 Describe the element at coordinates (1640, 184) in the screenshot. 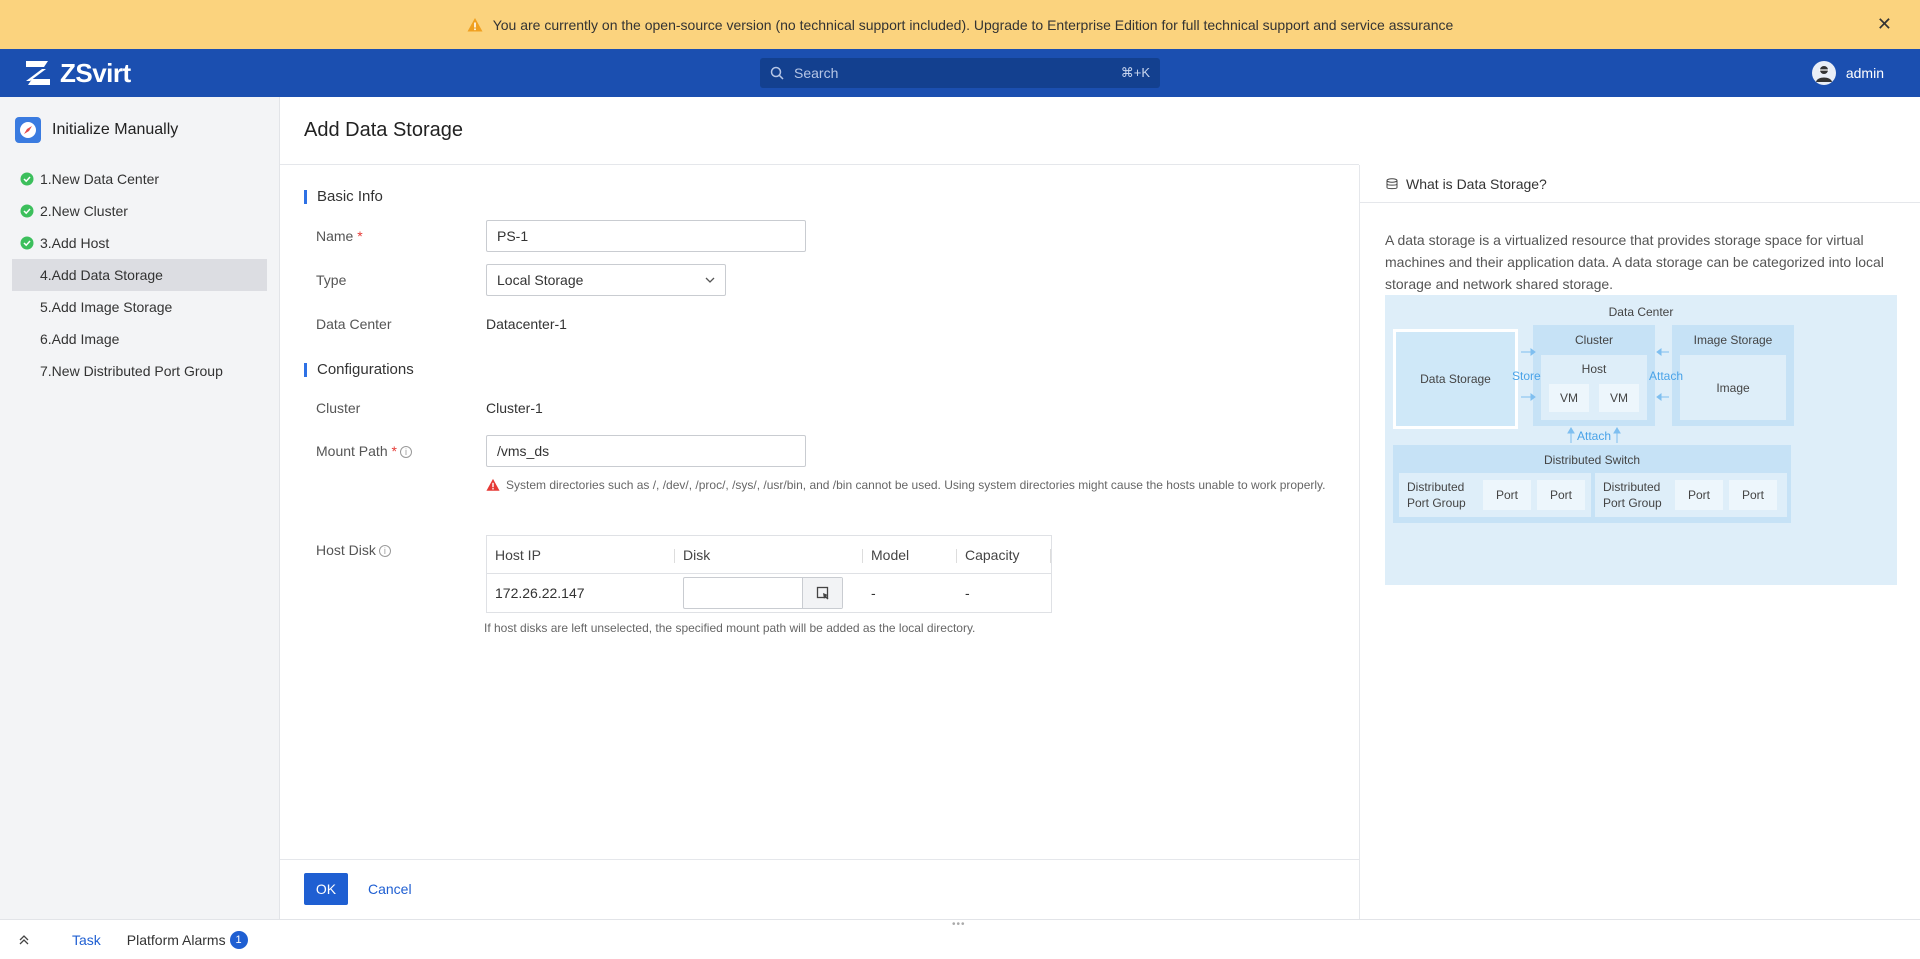

I see `help-header: What is Data Storage?` at that location.